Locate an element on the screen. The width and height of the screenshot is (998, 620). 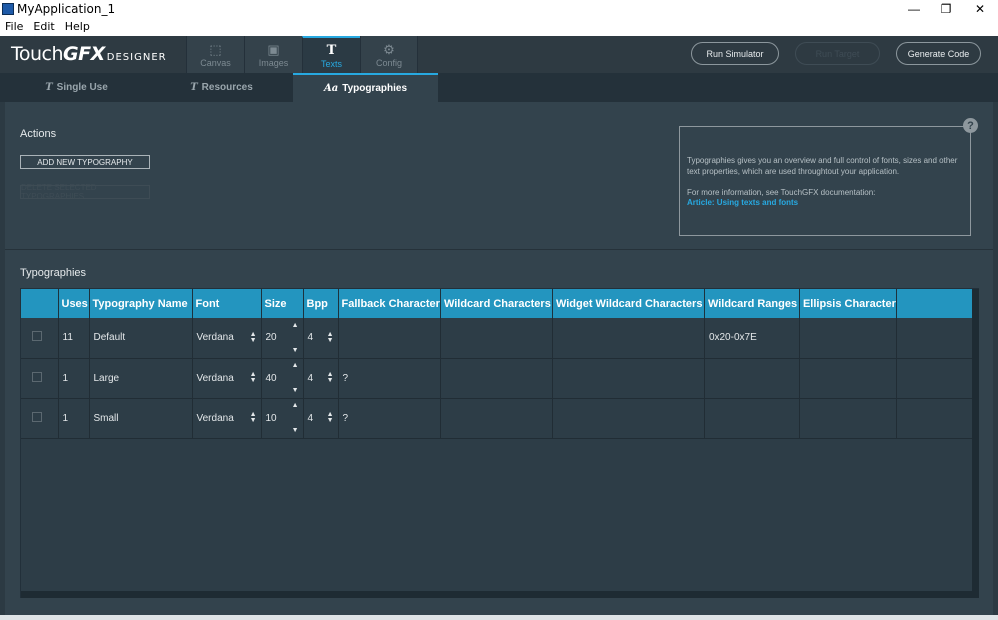
col-size: Size is located at coordinates (282, 303).